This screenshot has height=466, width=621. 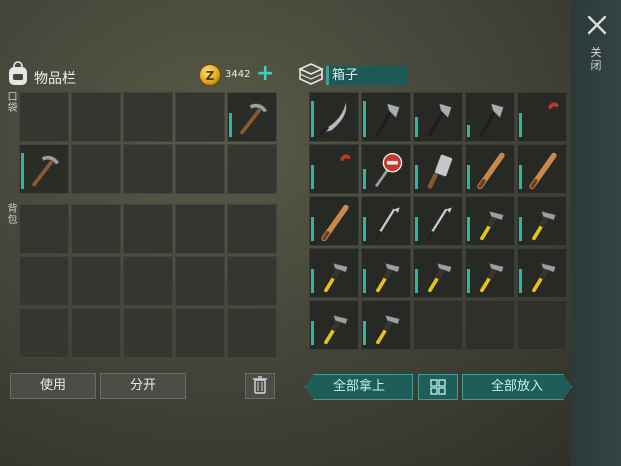 What do you see at coordinates (438, 387) in the screenshot?
I see `sort-button` at bounding box center [438, 387].